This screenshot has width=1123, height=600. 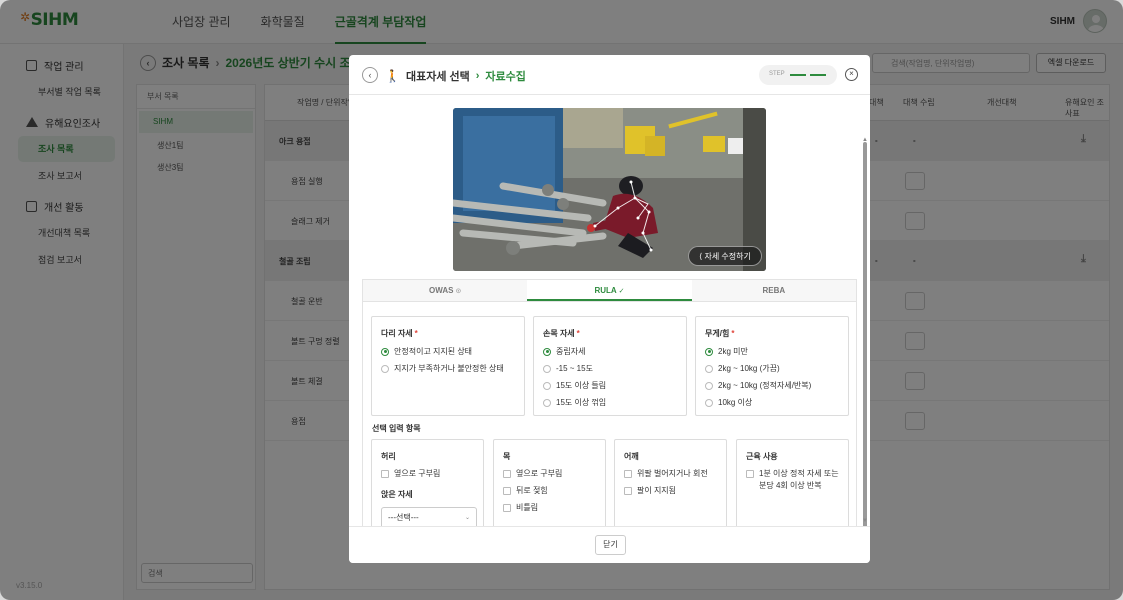 What do you see at coordinates (735, 402) in the screenshot?
I see `option-label: 10kg 이상` at bounding box center [735, 402].